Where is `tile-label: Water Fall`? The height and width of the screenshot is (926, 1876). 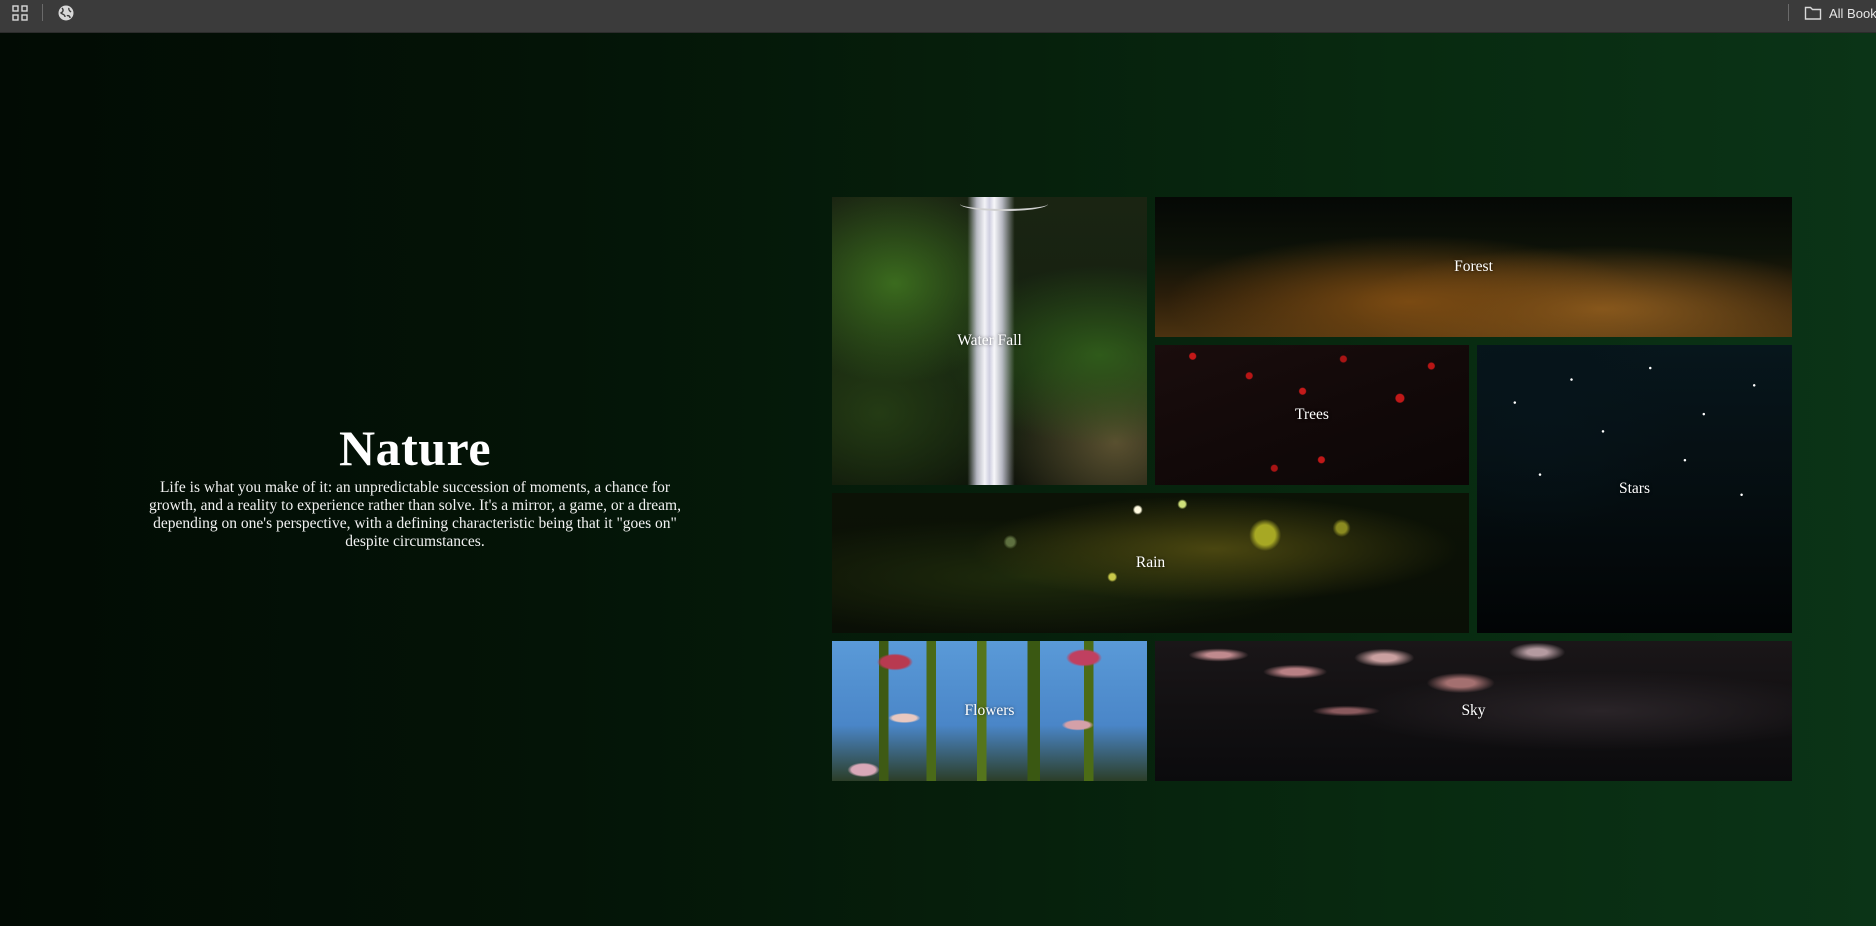
tile-label: Water Fall is located at coordinates (989, 340).